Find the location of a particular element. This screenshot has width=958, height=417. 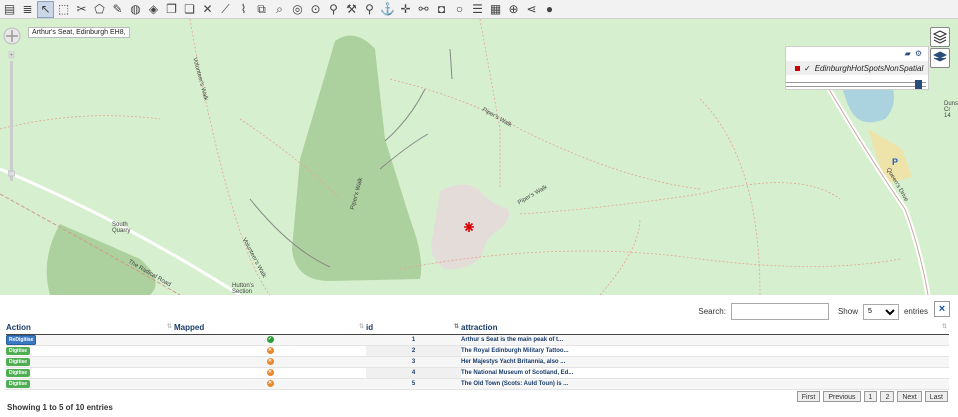

share-icon: ⋖ is located at coordinates (531, 9).